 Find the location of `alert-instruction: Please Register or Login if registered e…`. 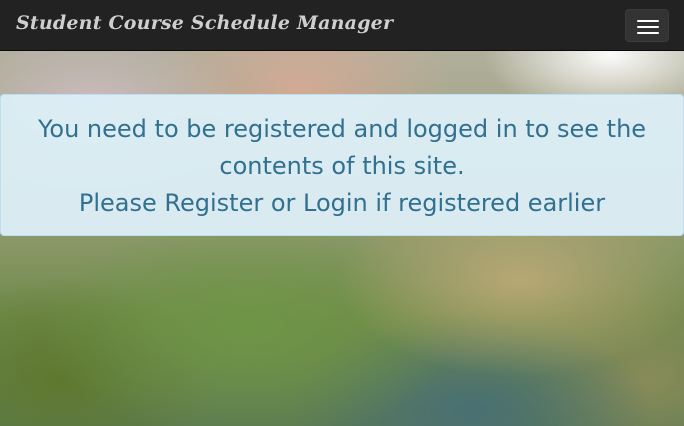

alert-instruction: Please Register or Login if registered e… is located at coordinates (342, 203).